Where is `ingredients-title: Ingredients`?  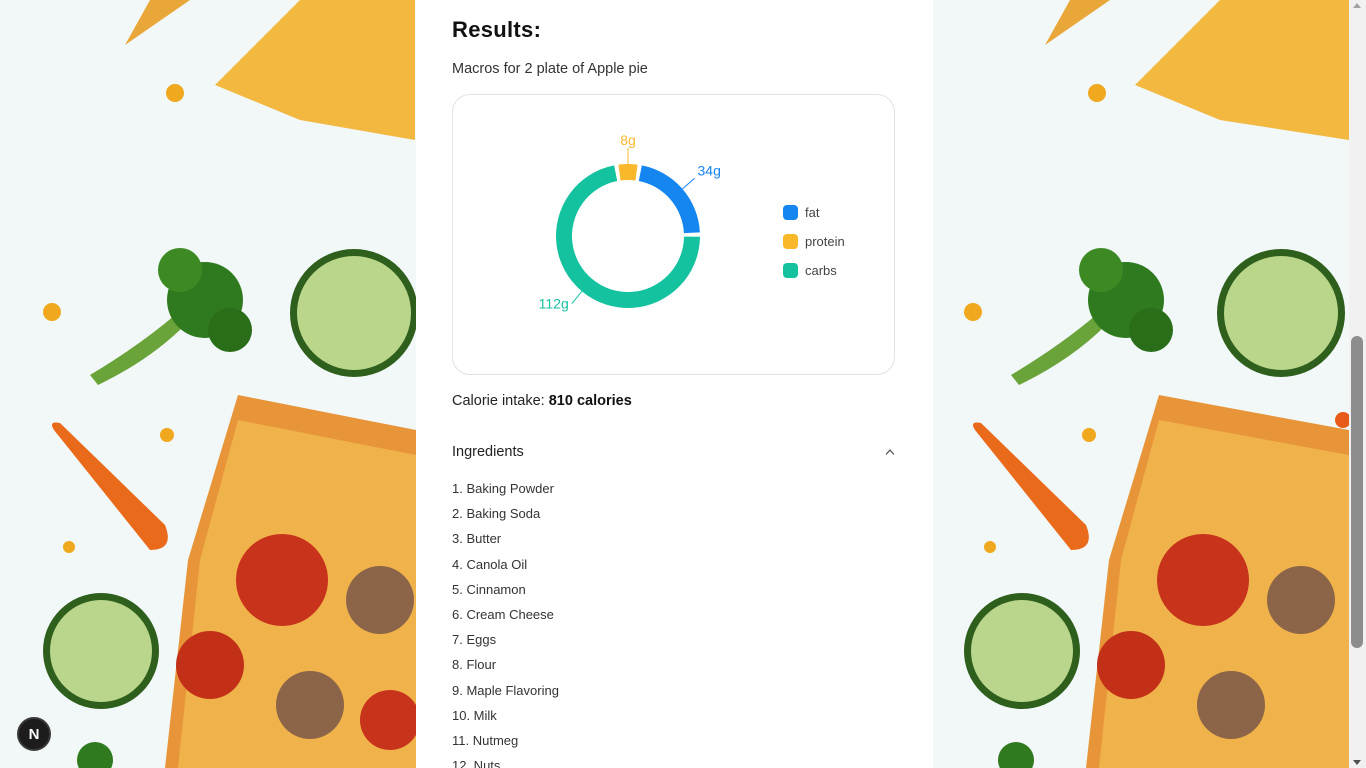
ingredients-title: Ingredients is located at coordinates (488, 452).